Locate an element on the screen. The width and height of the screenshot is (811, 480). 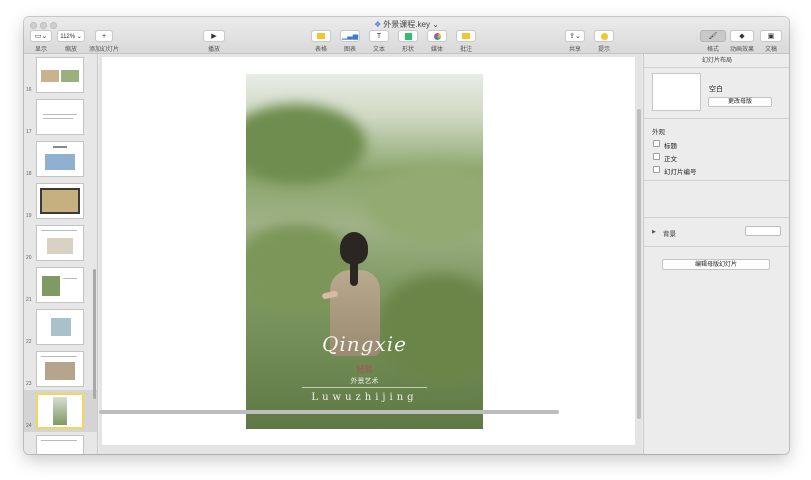
canvas-vertical-scrollbar is located at coordinates (639, 264).